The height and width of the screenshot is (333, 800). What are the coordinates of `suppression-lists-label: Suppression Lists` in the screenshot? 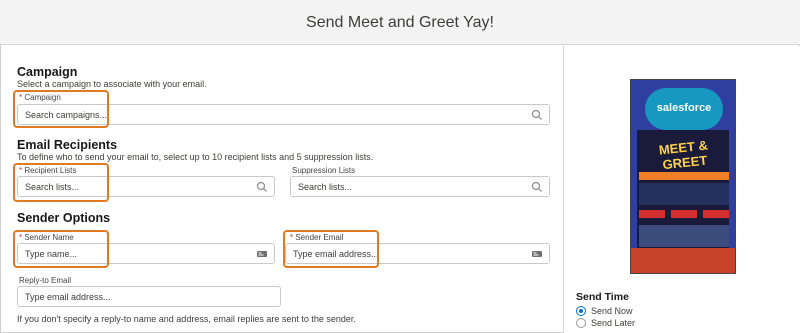 It's located at (324, 170).